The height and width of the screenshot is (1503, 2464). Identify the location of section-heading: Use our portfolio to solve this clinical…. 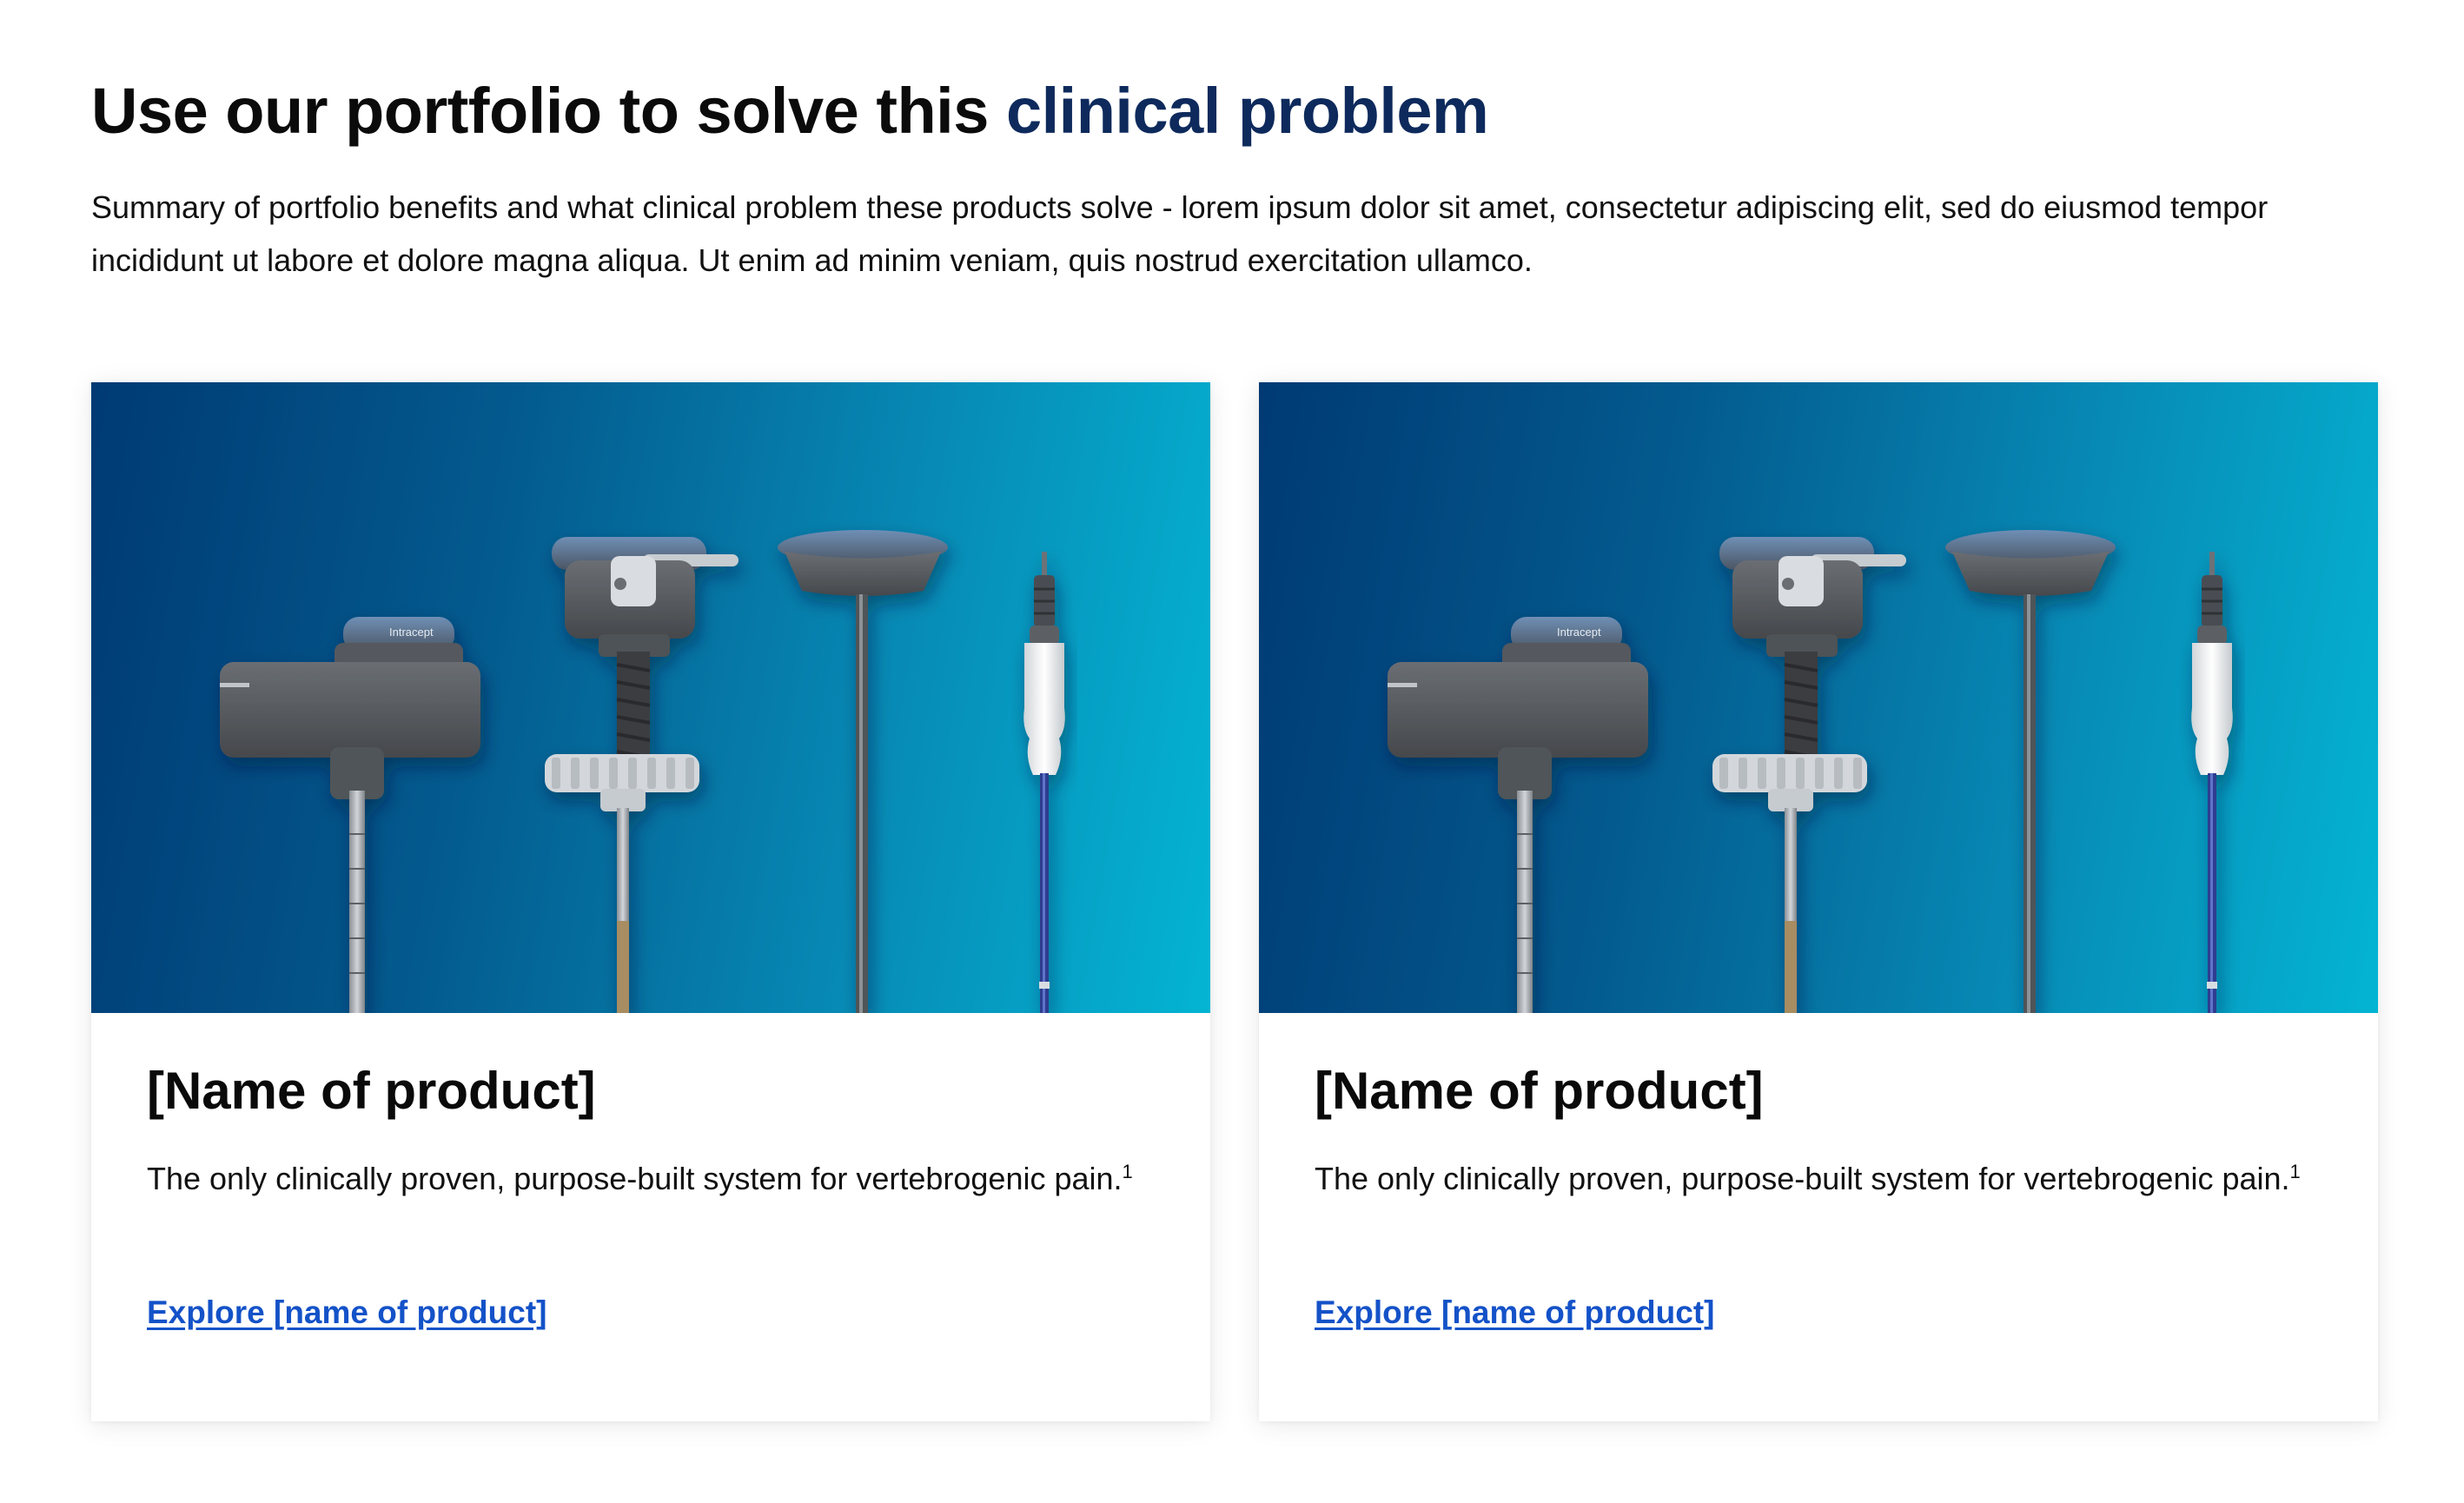
(790, 111).